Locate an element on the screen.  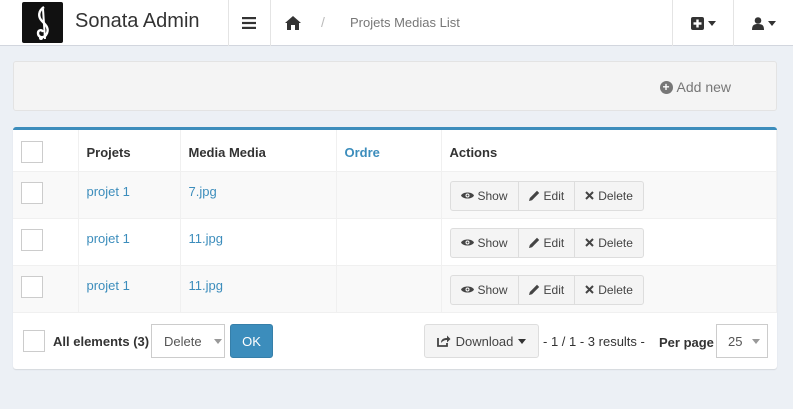
brand-title: Sonata Admin is located at coordinates (137, 21).